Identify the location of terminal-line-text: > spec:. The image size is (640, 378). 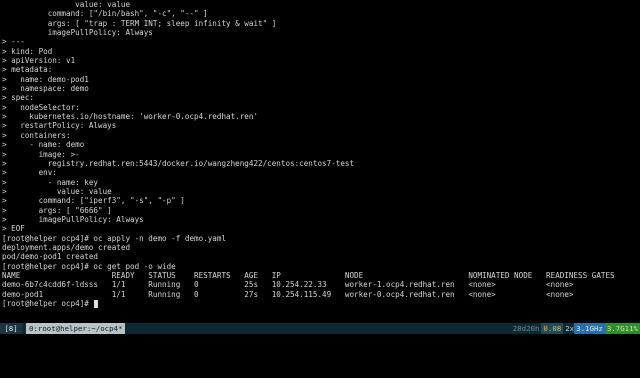
(18, 98).